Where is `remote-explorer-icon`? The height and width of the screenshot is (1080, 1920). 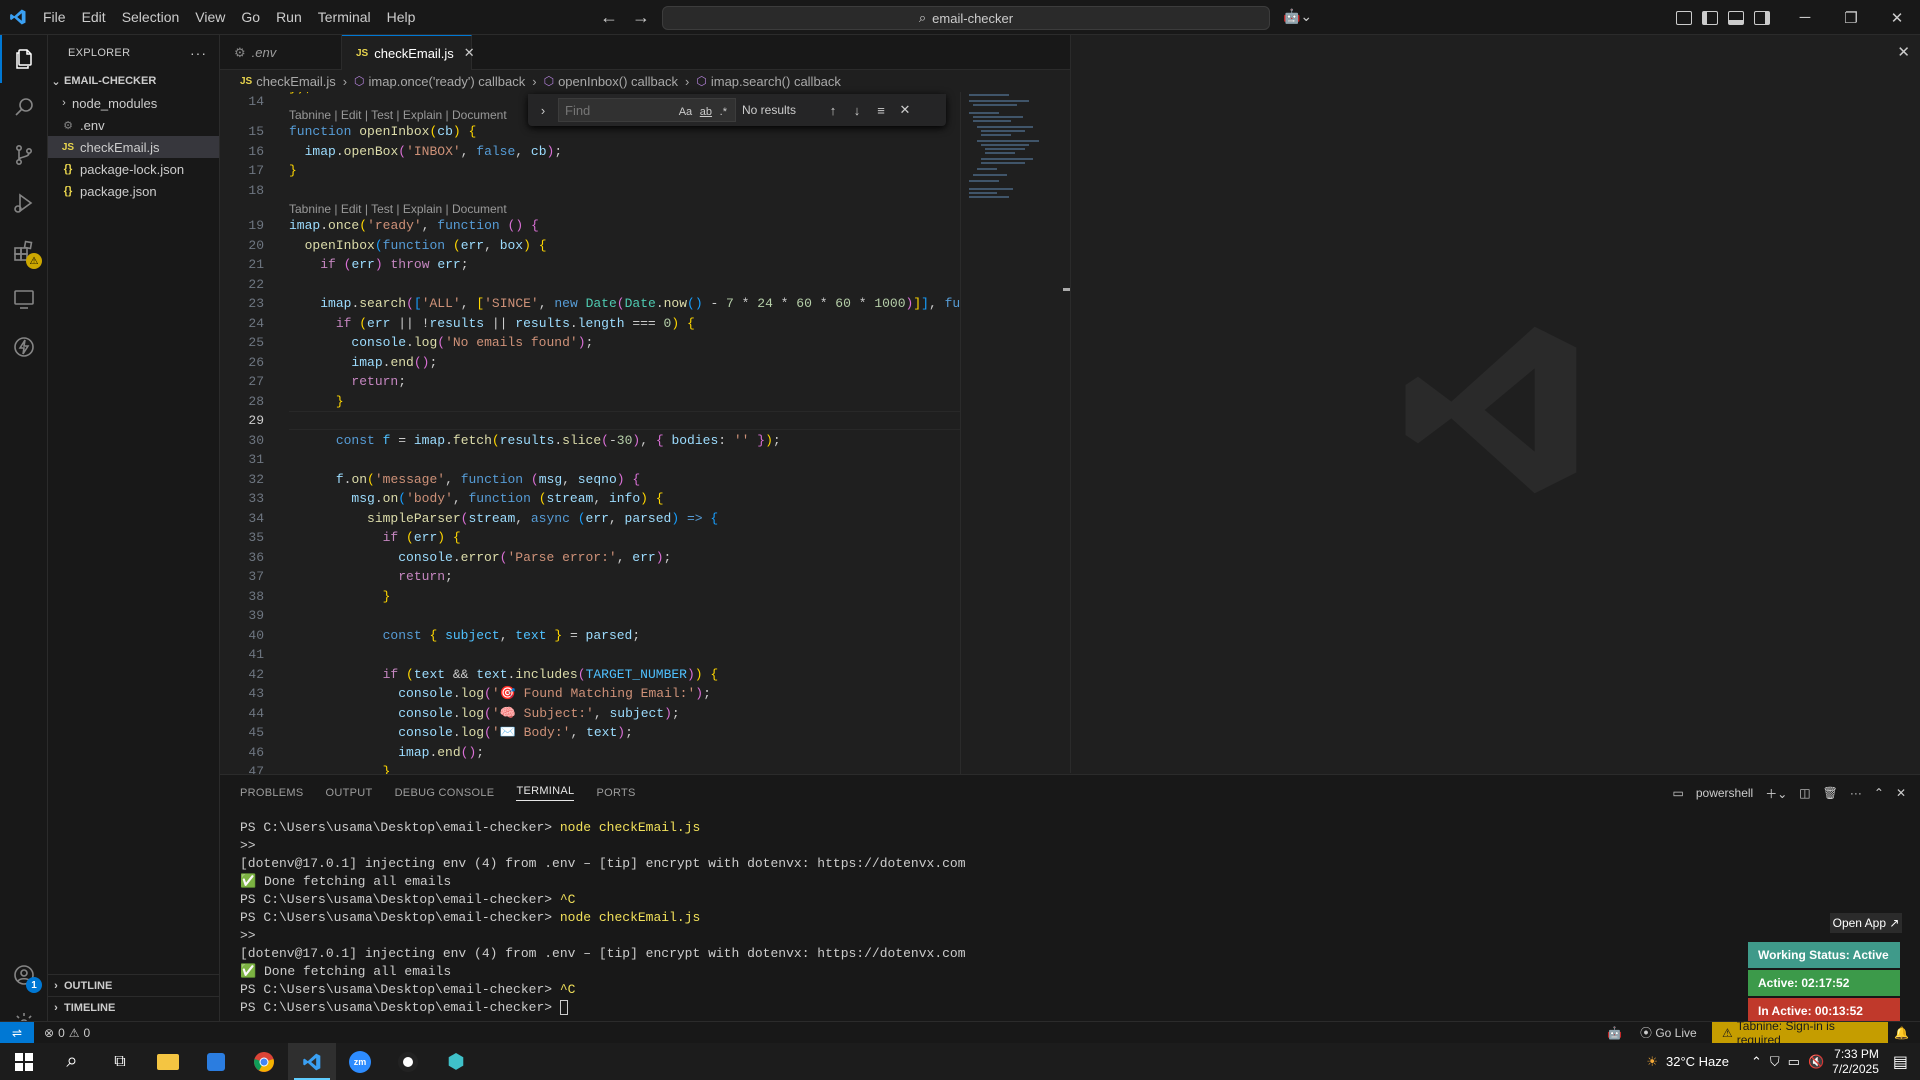 remote-explorer-icon is located at coordinates (24, 299).